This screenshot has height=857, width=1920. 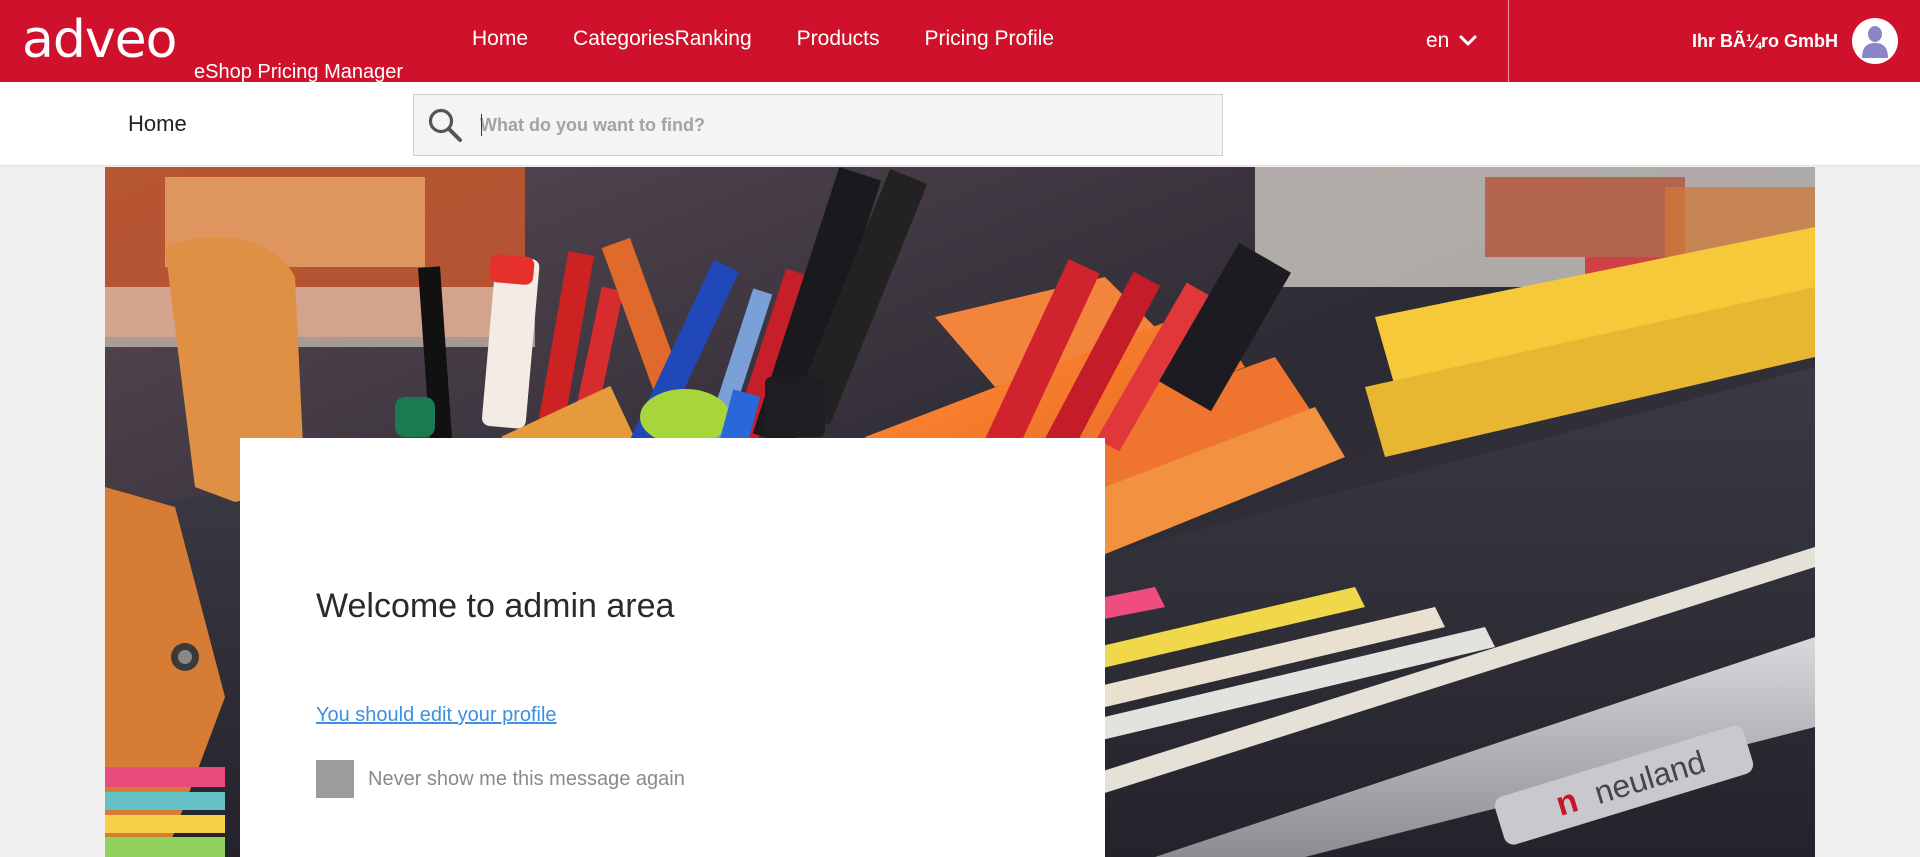 I want to click on search-bar-row: Home, so click(x=960, y=124).